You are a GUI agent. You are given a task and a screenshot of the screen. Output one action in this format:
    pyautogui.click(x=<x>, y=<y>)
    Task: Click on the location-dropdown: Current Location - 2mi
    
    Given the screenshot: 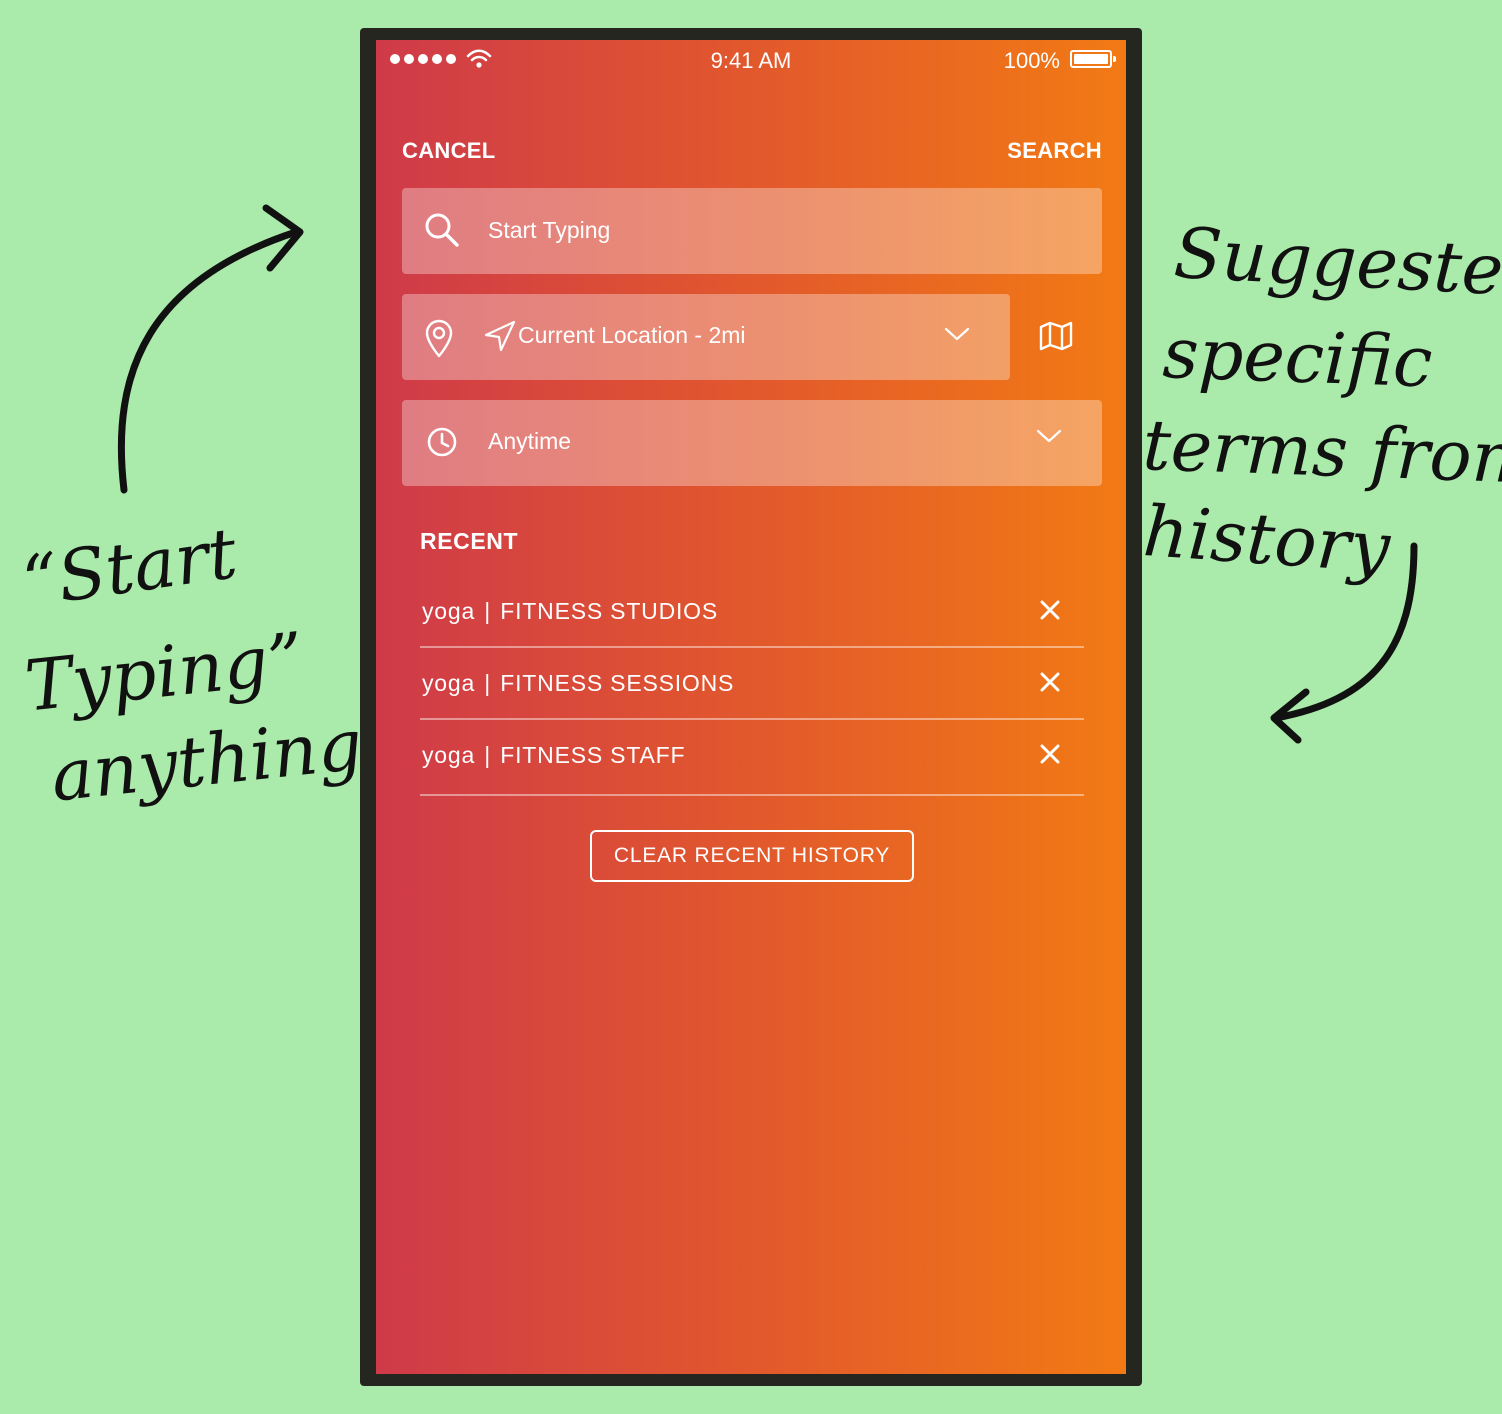 What is the action you would take?
    pyautogui.click(x=706, y=337)
    